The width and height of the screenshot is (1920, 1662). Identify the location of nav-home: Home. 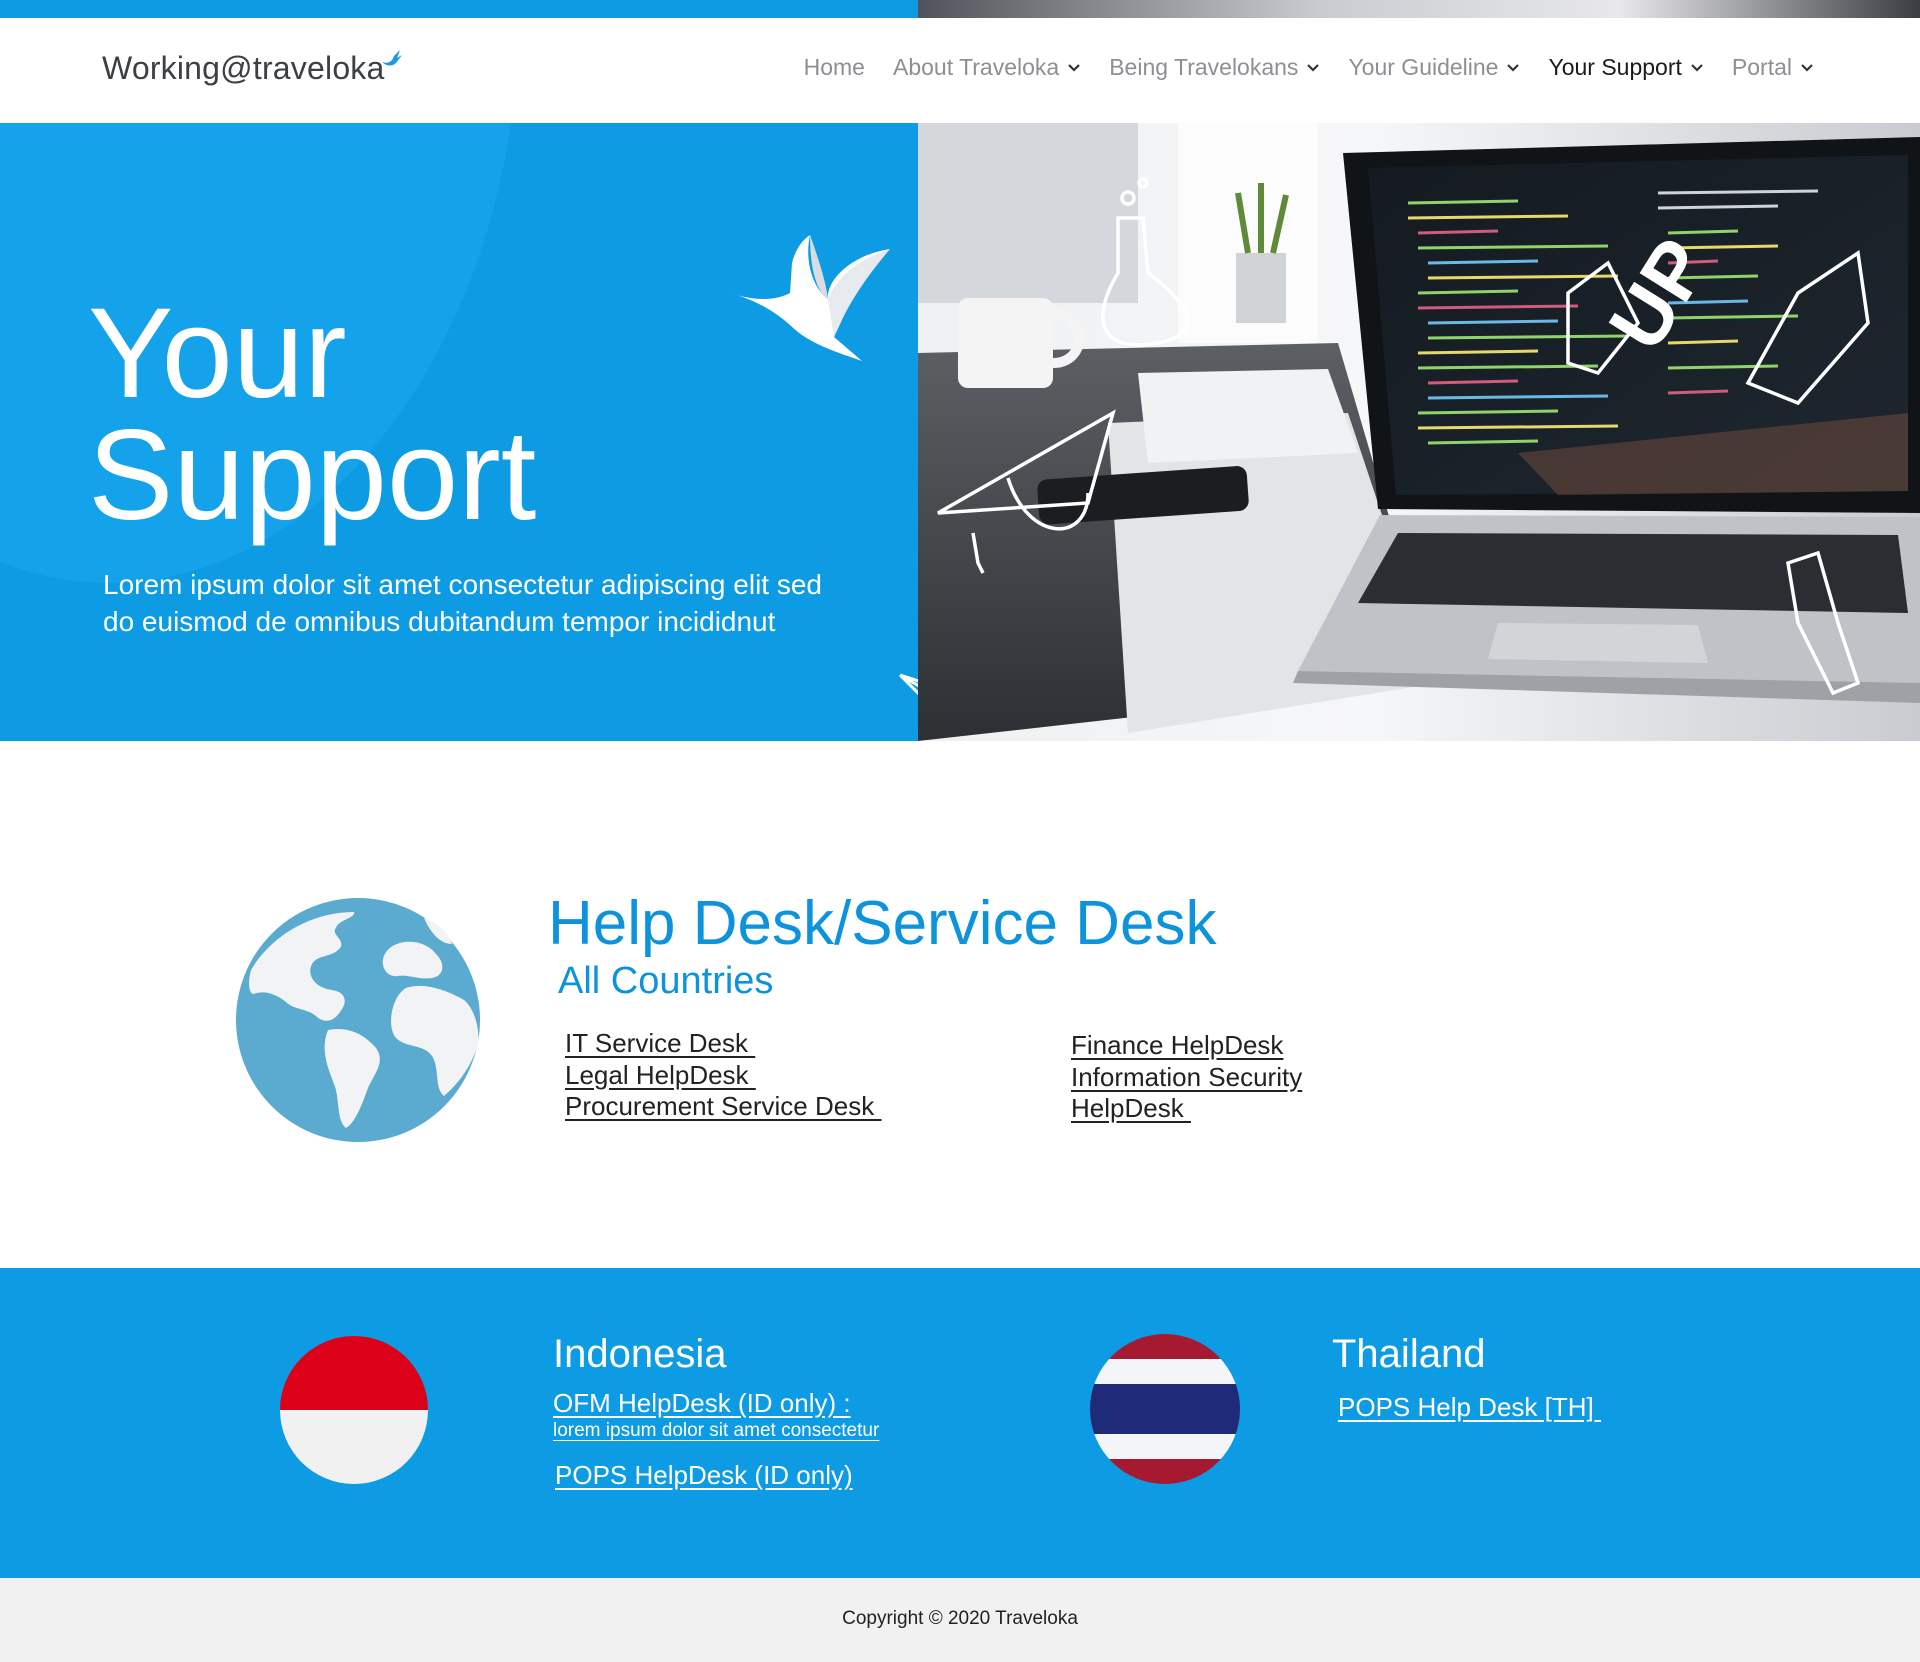
(834, 67).